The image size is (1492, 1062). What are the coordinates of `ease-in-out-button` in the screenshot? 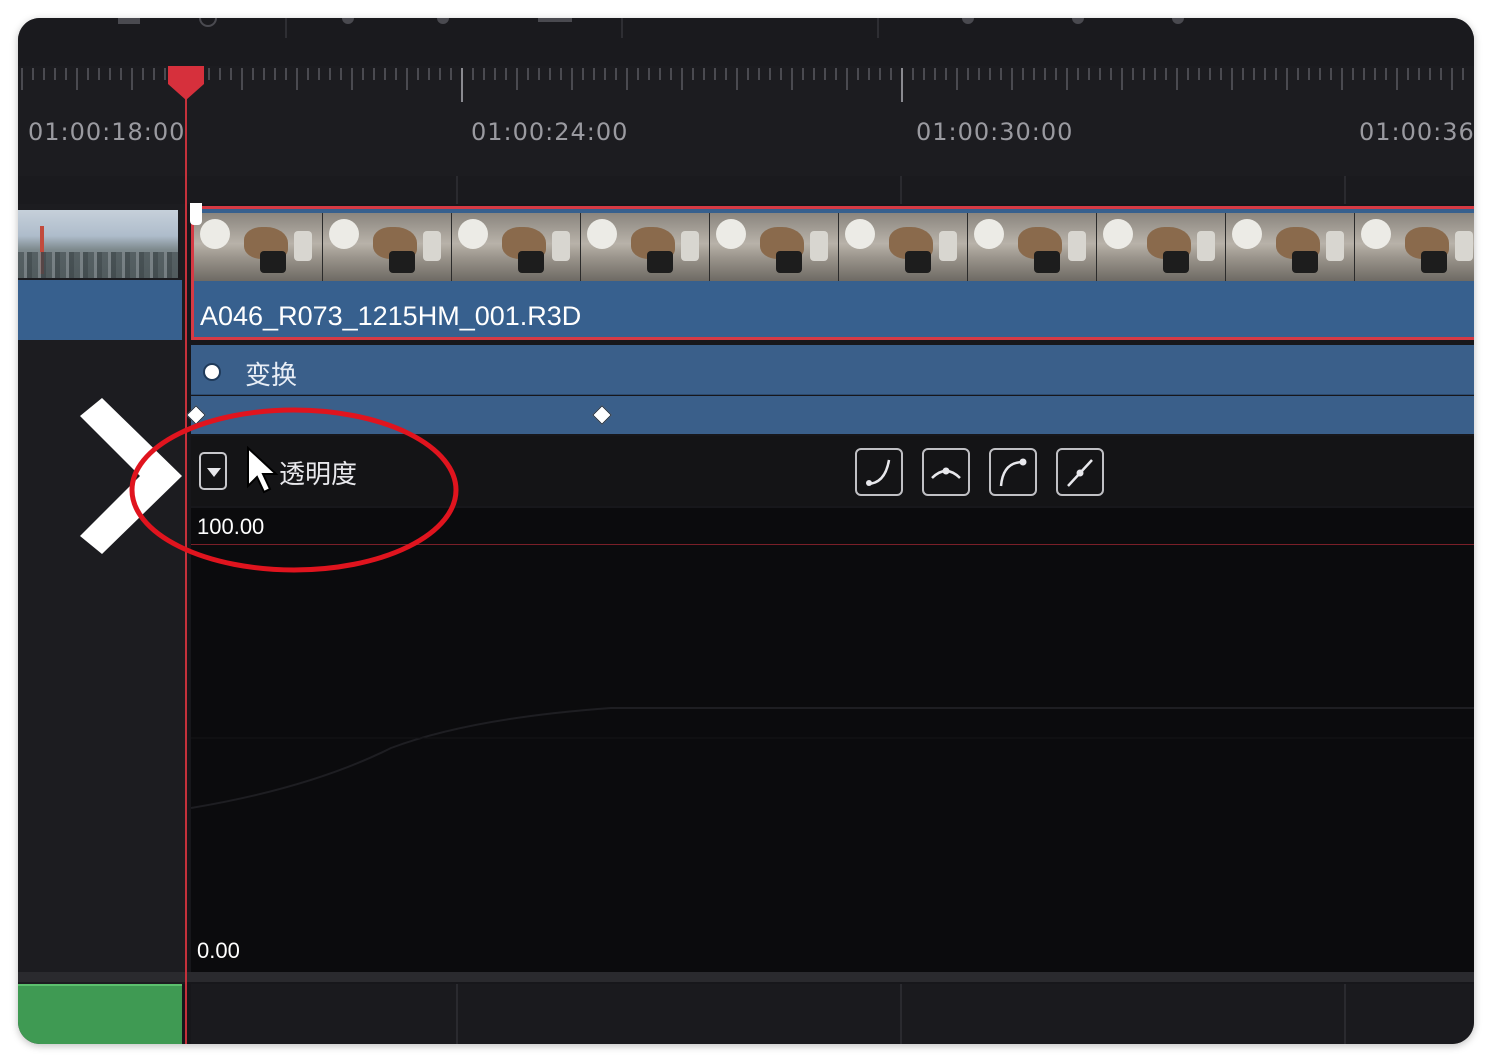 It's located at (946, 472).